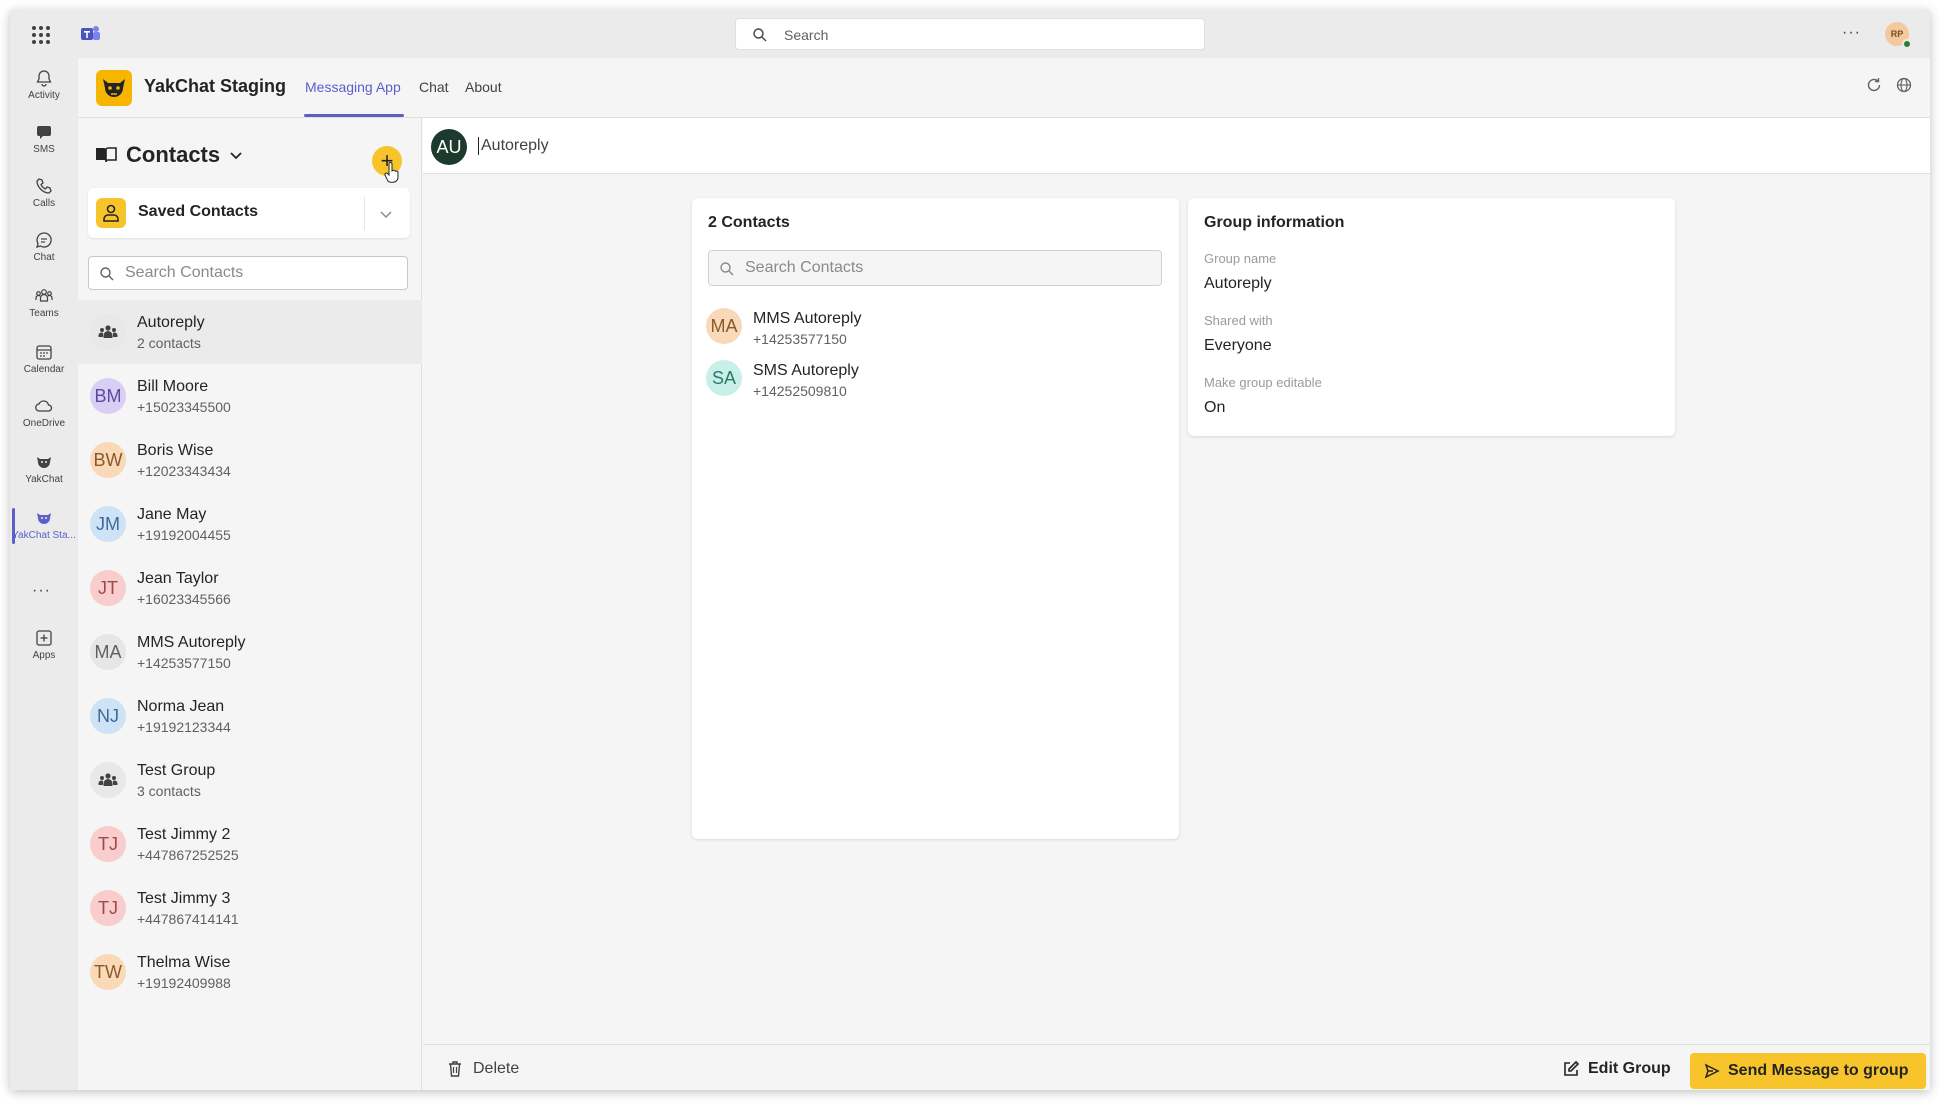 The height and width of the screenshot is (1105, 1940). I want to click on chevron-down-icon, so click(386, 214).